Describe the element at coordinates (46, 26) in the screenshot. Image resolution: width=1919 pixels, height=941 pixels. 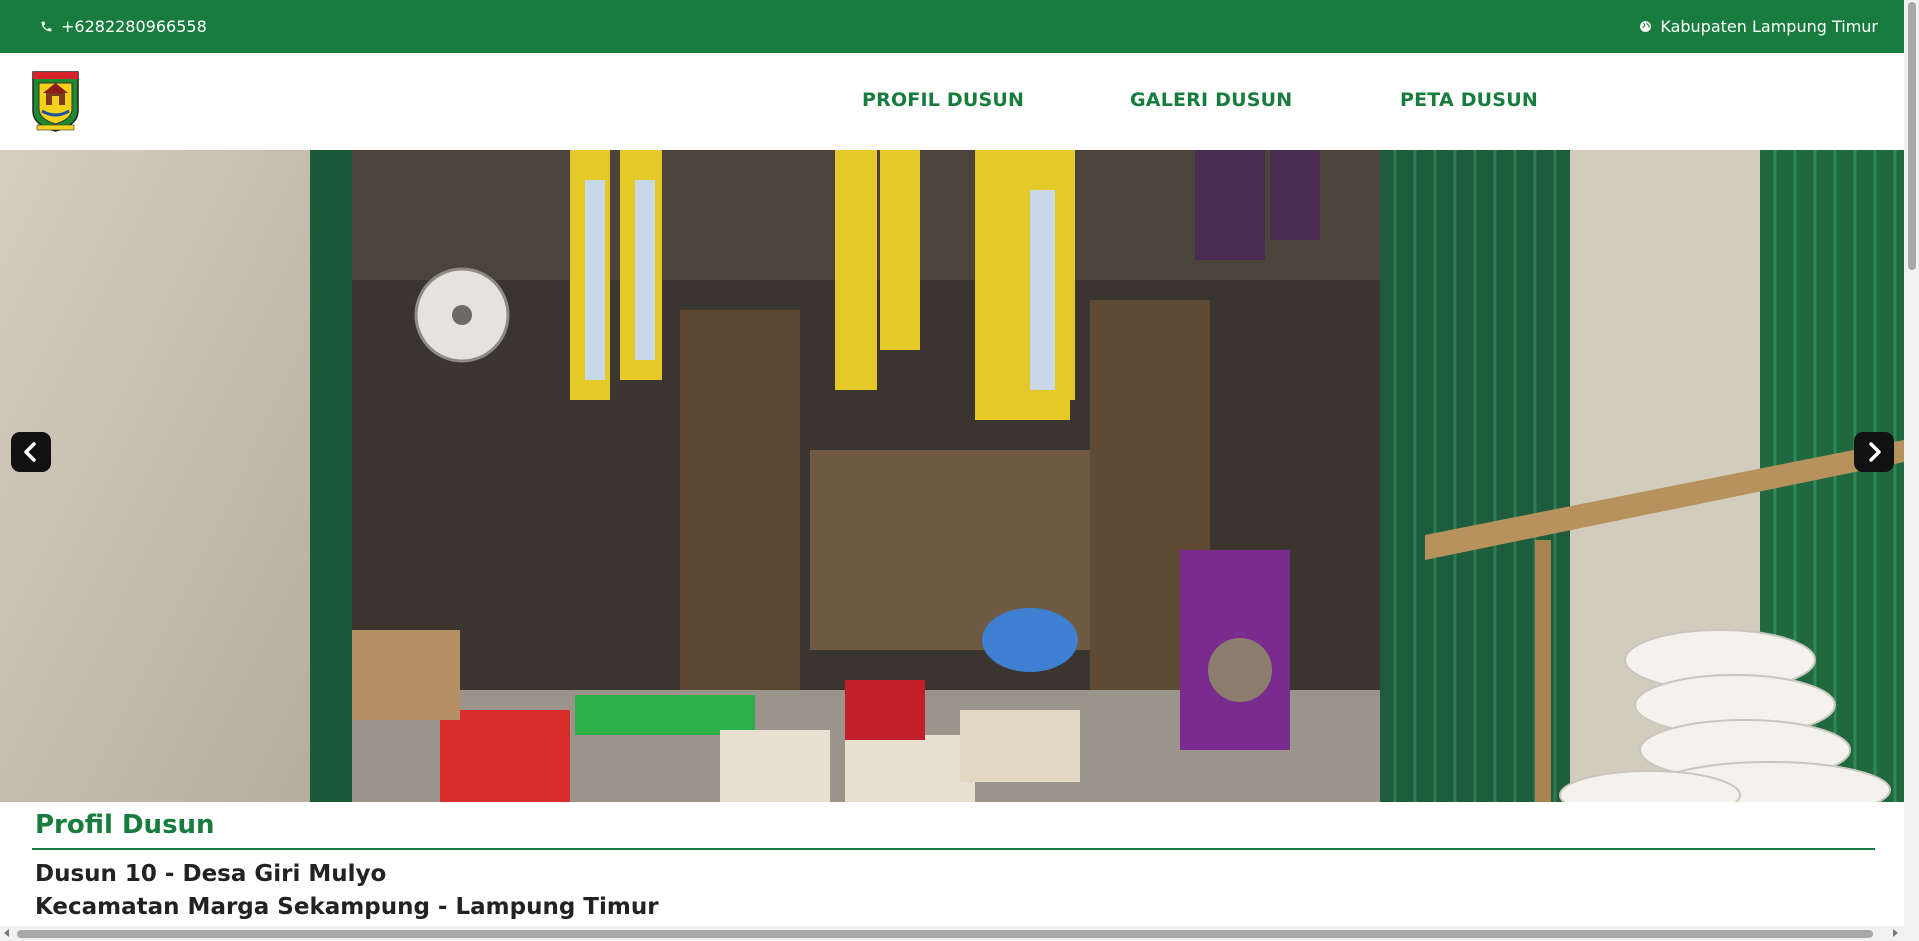
I see `phone-icon` at that location.